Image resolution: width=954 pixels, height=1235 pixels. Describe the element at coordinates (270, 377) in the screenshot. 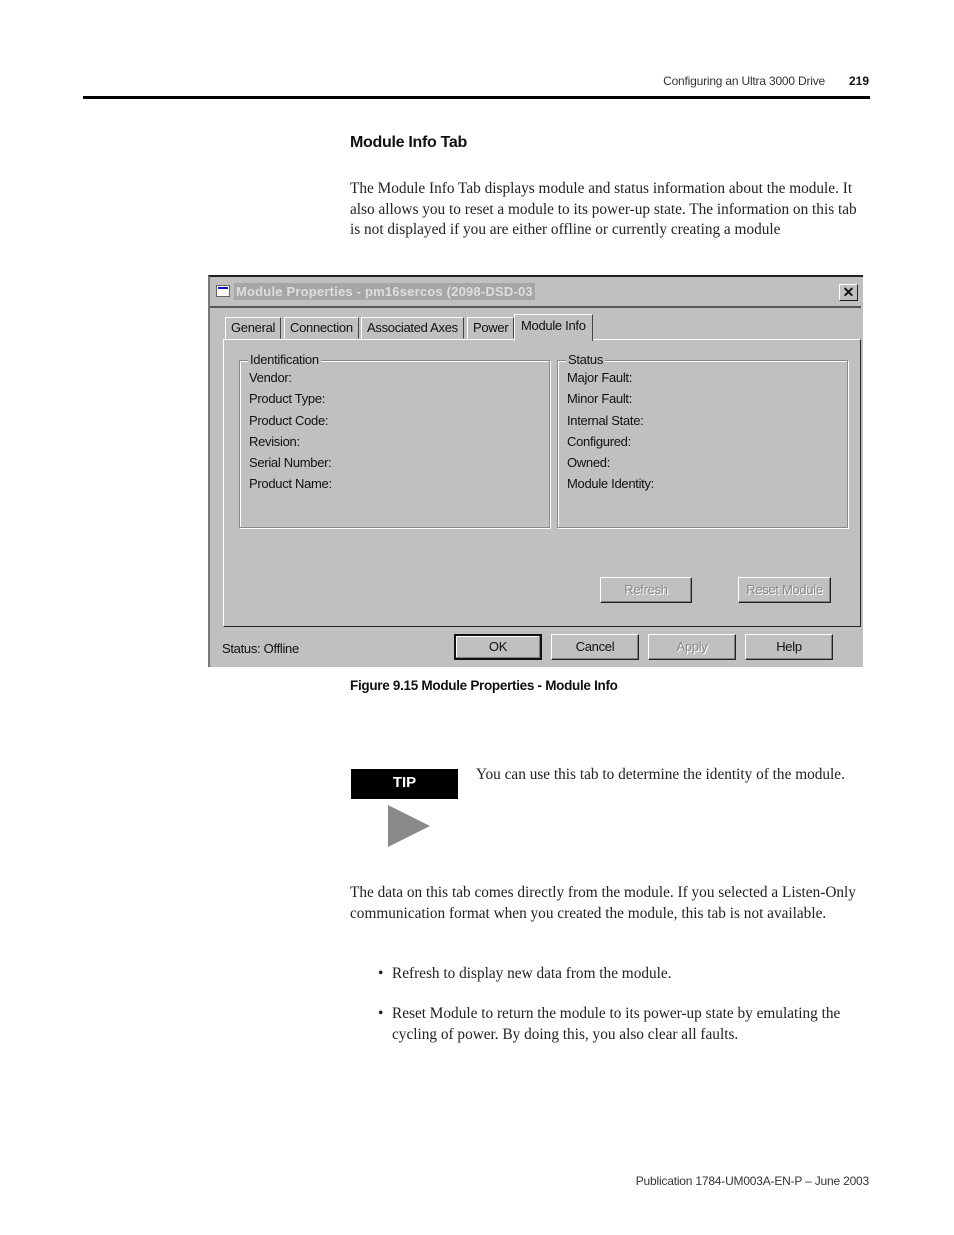

I see `vendor-label: Vendor:` at that location.